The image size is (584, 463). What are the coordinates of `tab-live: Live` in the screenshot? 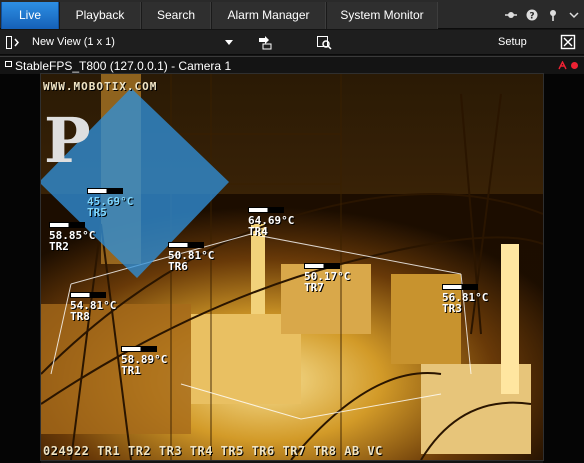 It's located at (30, 15).